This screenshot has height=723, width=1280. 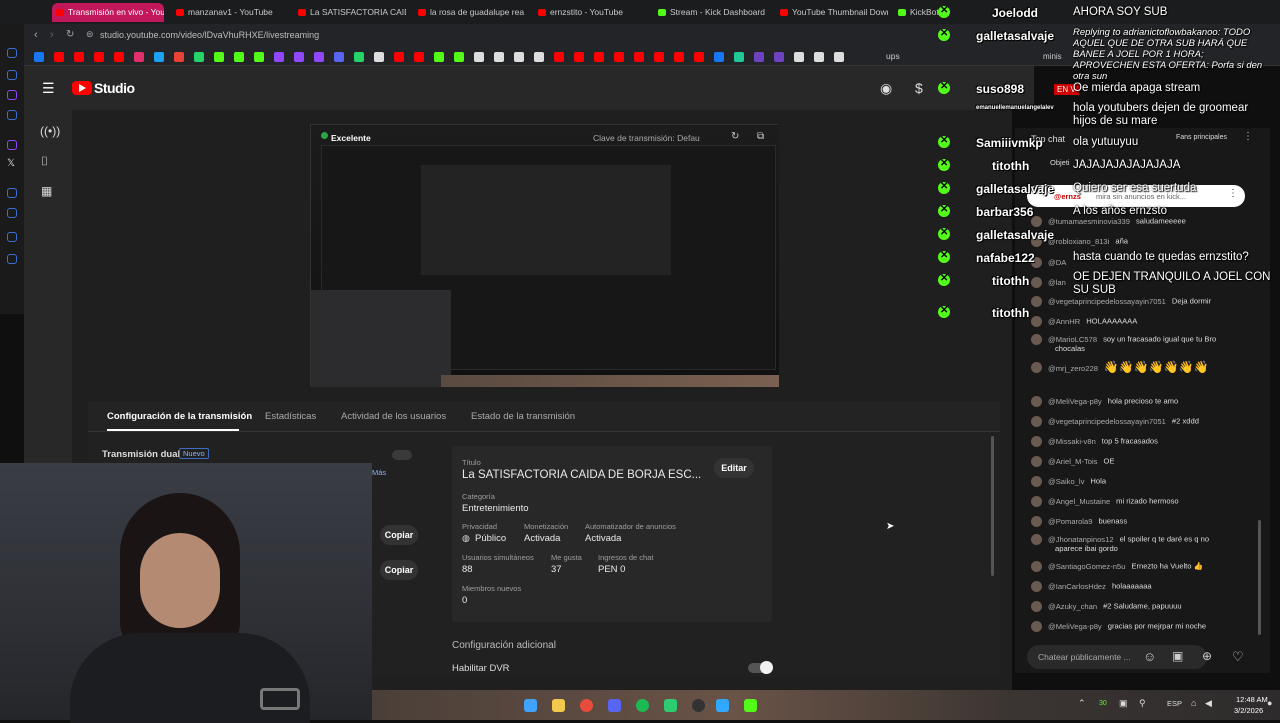 I want to click on heart-icon: ♡, so click(x=1238, y=657).